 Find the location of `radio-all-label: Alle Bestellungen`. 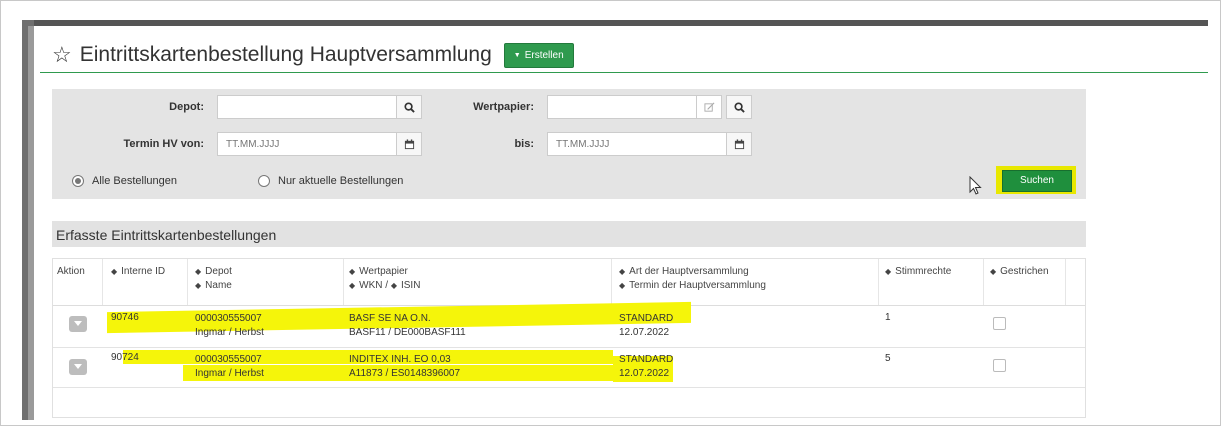

radio-all-label: Alle Bestellungen is located at coordinates (135, 181).